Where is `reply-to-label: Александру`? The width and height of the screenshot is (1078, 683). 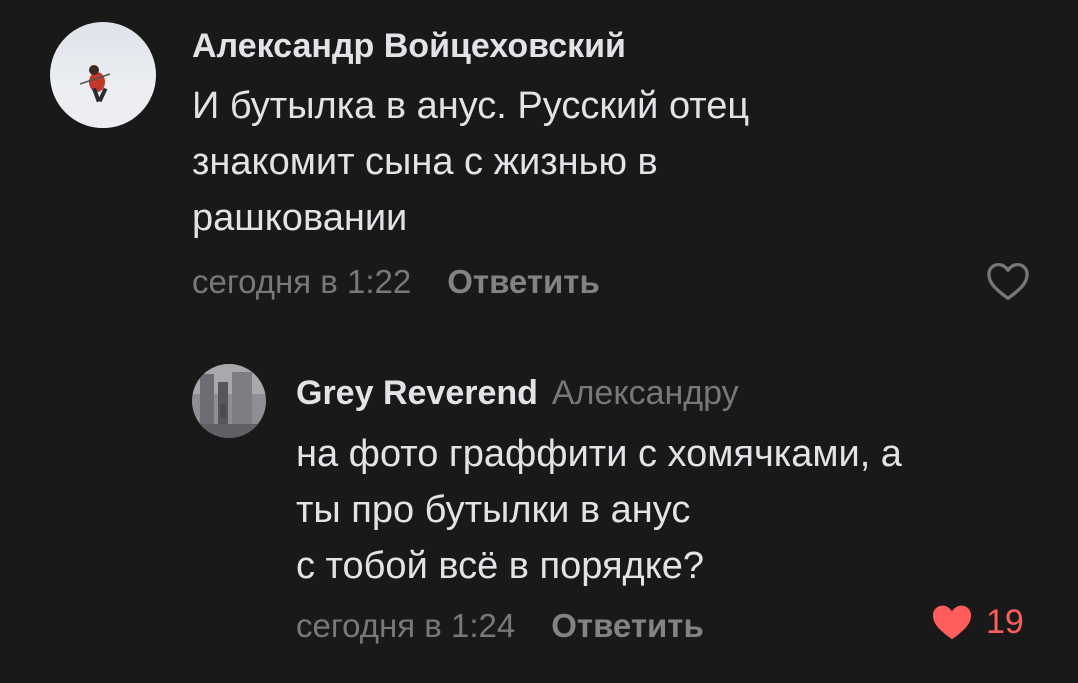 reply-to-label: Александру is located at coordinates (645, 393).